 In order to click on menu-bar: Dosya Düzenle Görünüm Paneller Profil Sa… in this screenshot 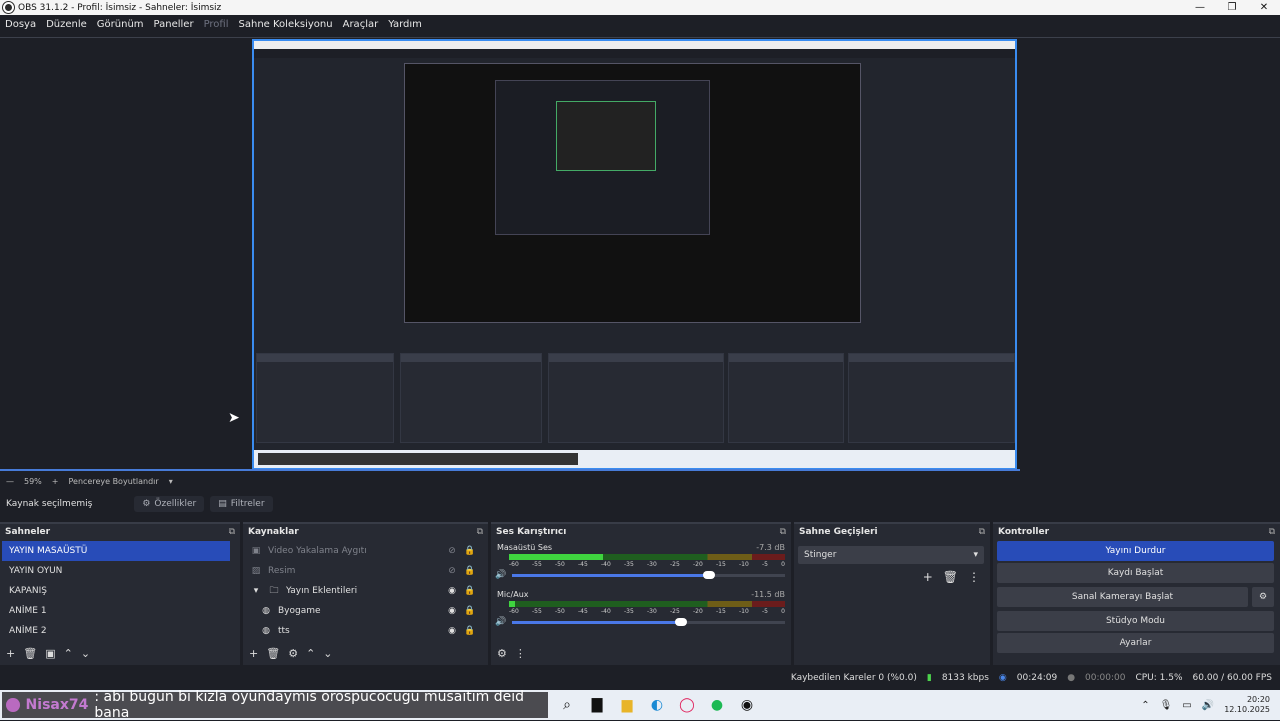, I will do `click(640, 24)`.